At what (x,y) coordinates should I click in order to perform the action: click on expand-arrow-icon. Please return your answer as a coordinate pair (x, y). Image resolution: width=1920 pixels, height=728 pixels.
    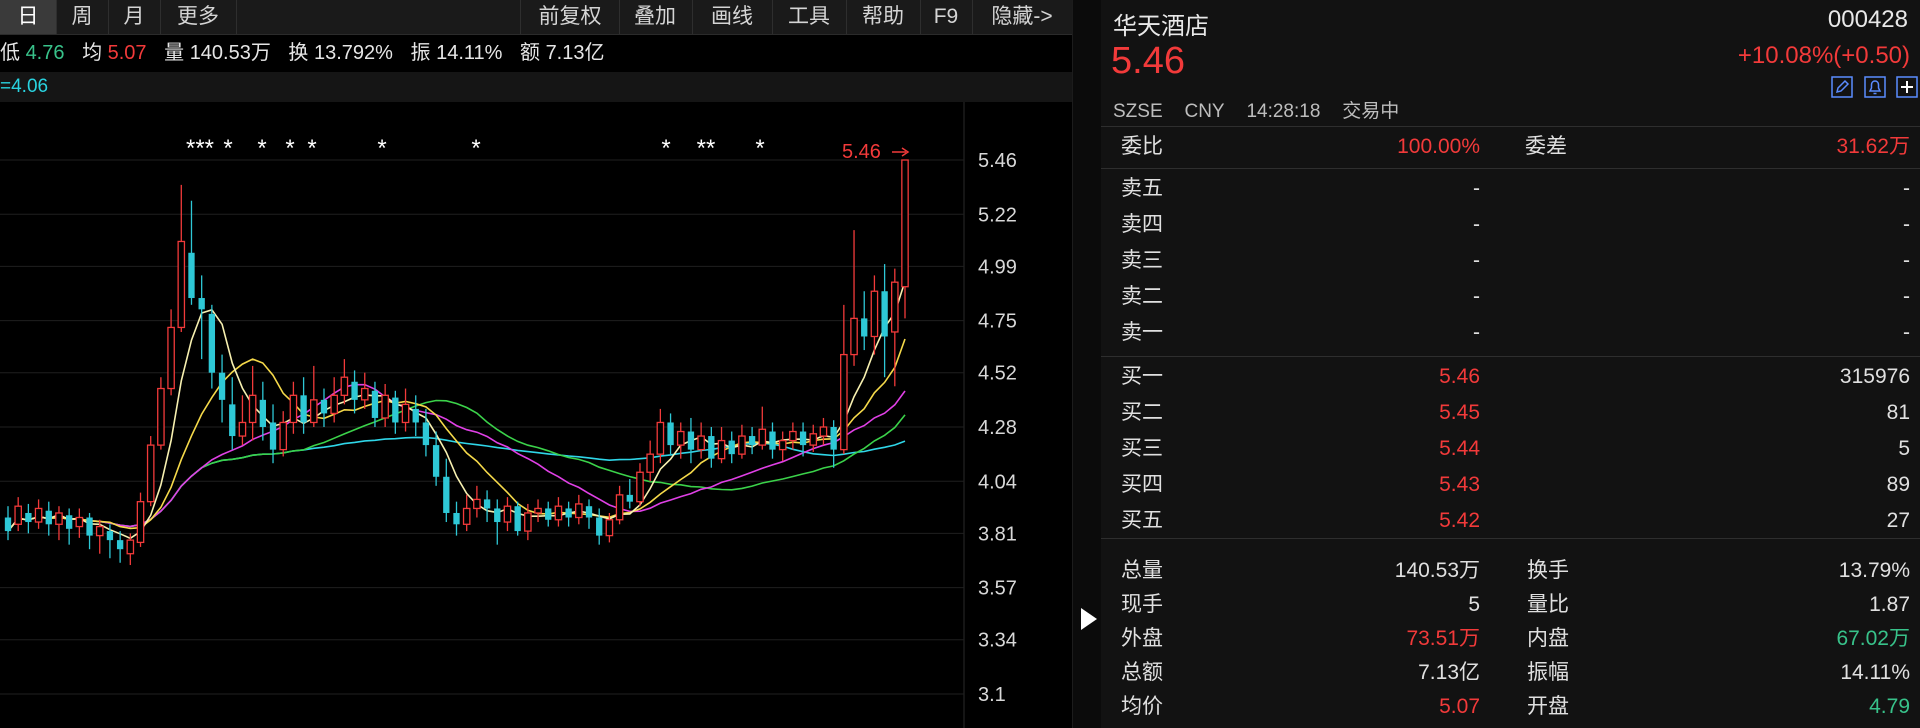
    Looking at the image, I should click on (1089, 619).